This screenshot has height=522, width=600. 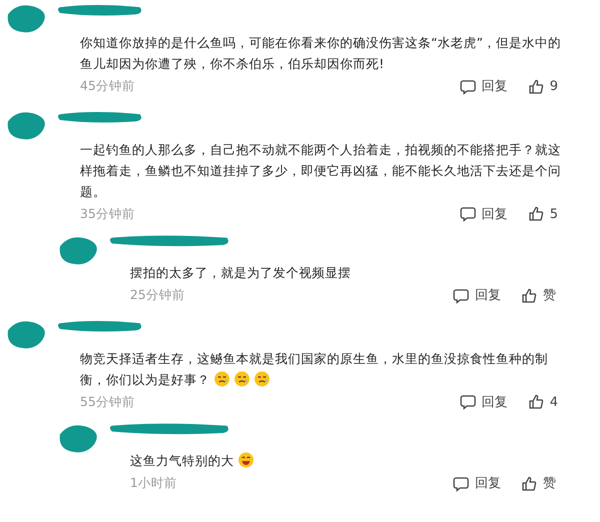 I want to click on timestamp: 1小时前, so click(x=153, y=483).